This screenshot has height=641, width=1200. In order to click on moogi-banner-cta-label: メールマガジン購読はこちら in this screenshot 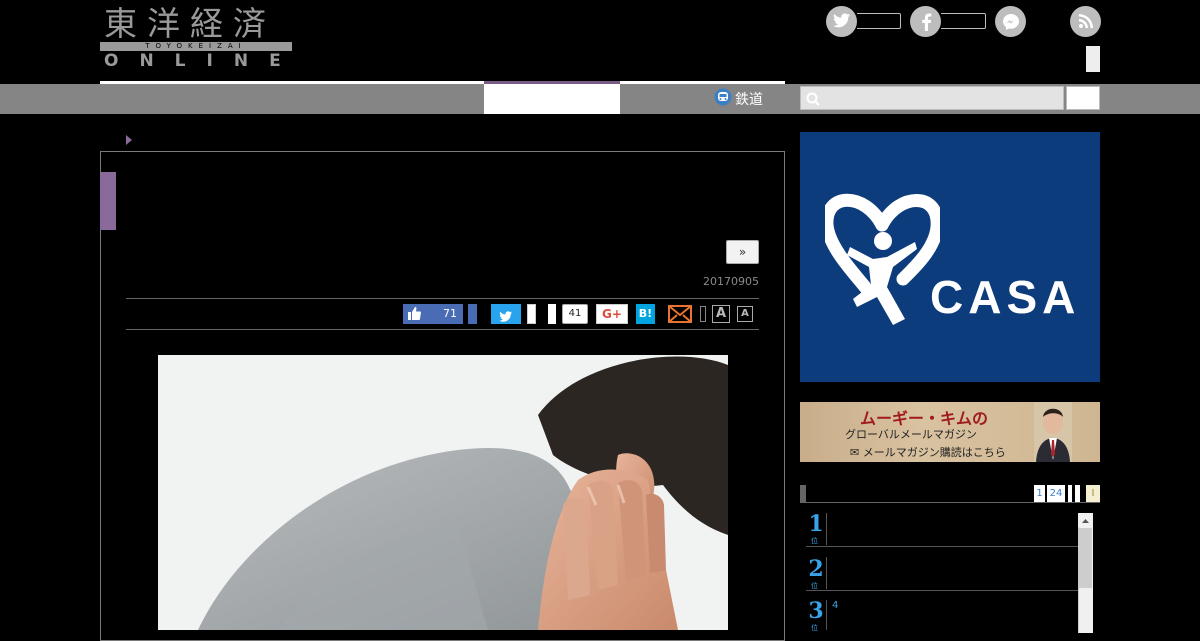, I will do `click(934, 452)`.